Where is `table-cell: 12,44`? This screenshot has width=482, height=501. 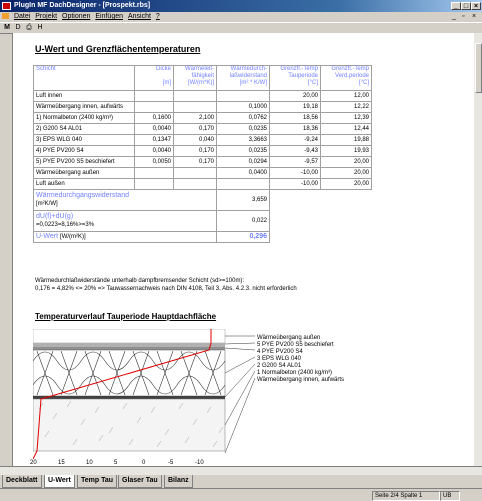
table-cell: 12,44 is located at coordinates (346, 129).